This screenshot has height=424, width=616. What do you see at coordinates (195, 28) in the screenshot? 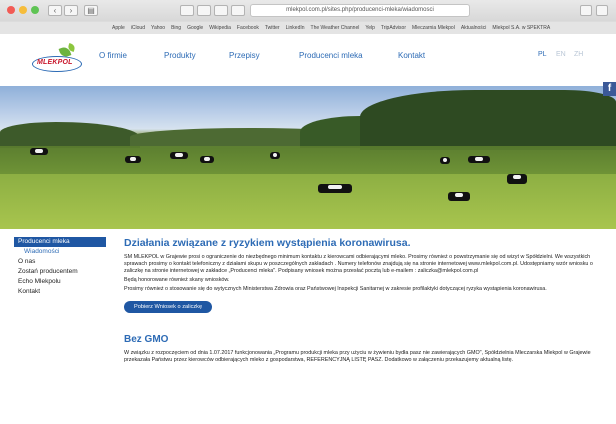
I see `bookmark-item: Google` at bounding box center [195, 28].